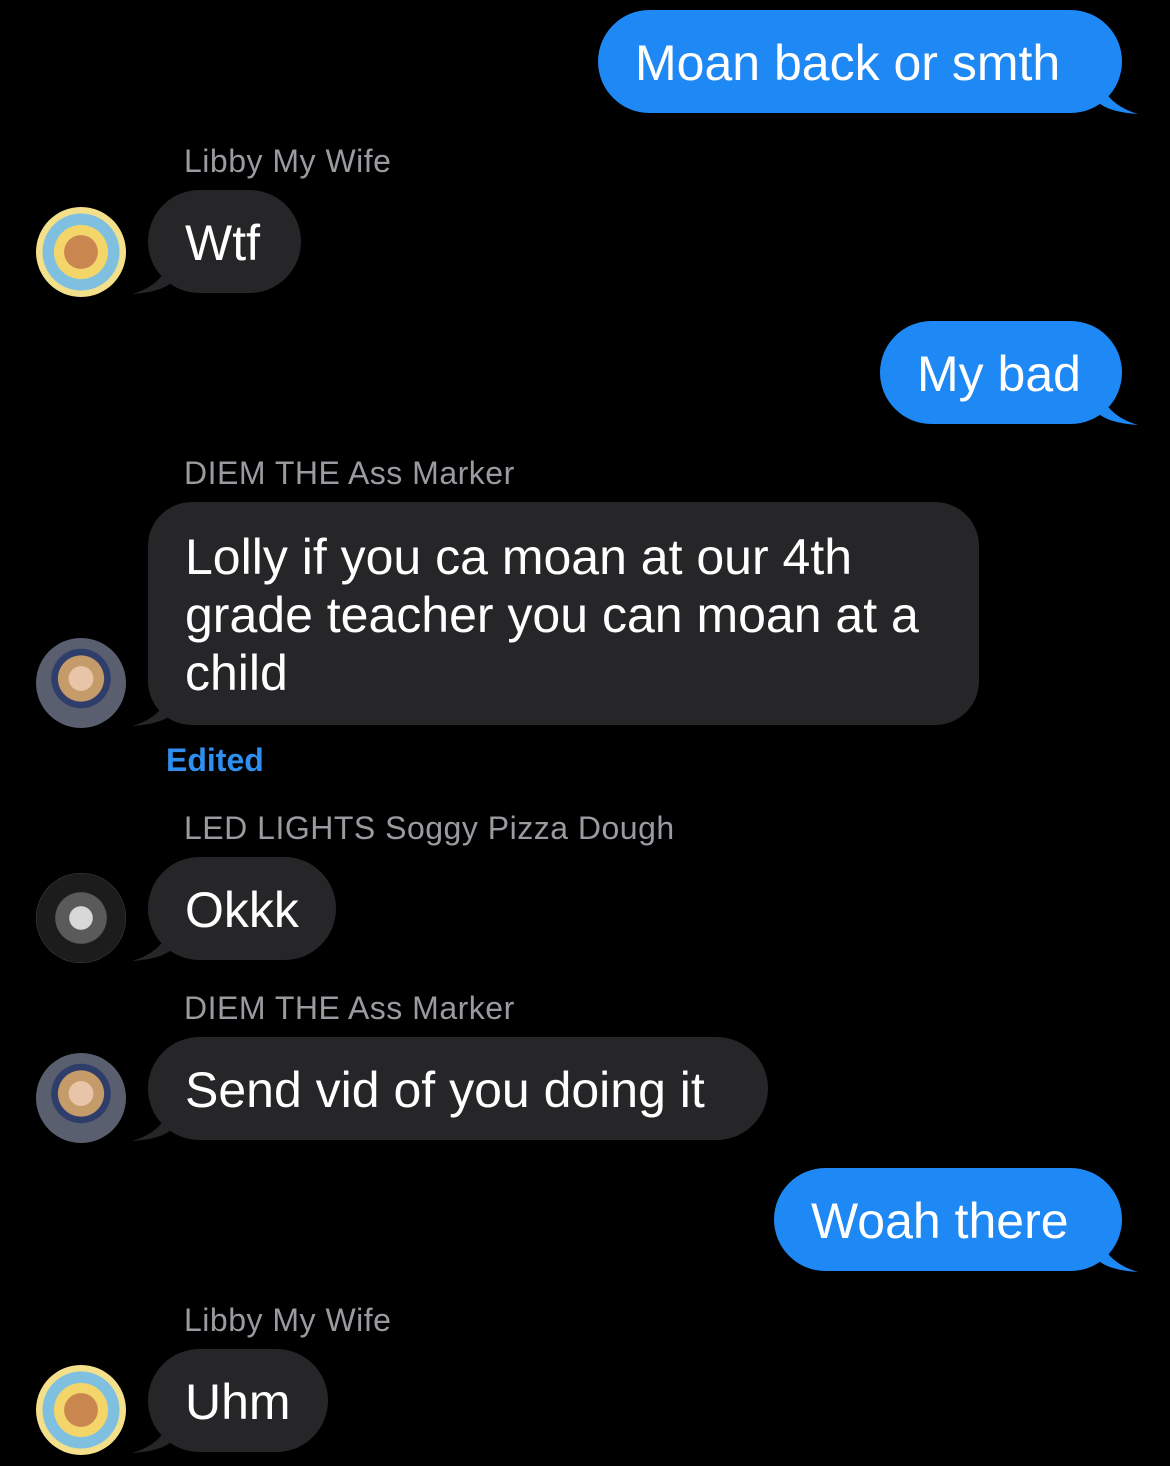  I want to click on avatar-bw-icon, so click(81, 918).